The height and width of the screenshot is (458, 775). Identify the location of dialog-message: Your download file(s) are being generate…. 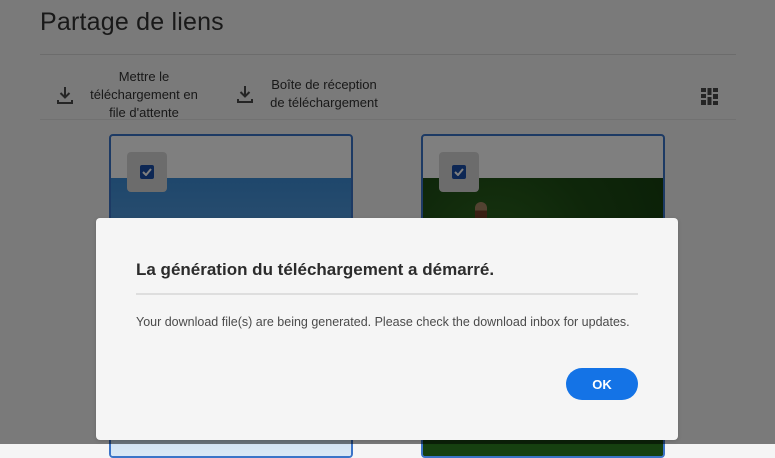
(383, 322).